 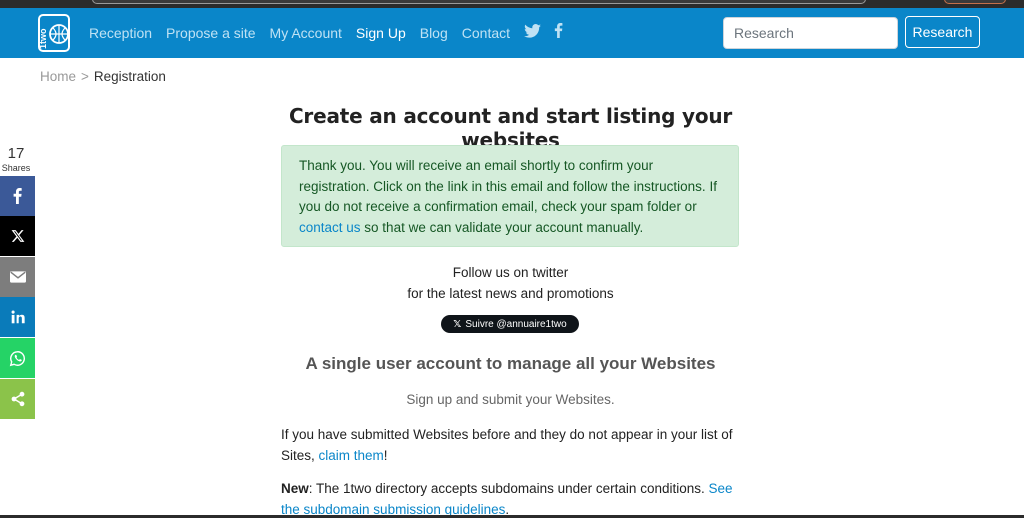 I want to click on twitter-follow-button: 𝕏 Suivre @annuaire1two, so click(x=510, y=324).